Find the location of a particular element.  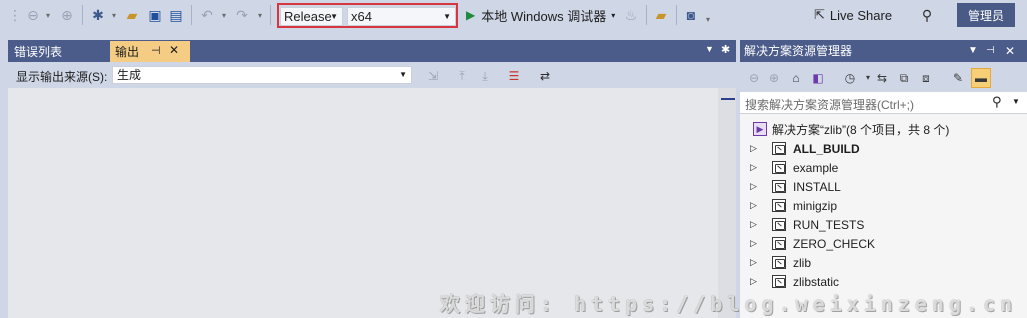

tree-item-all-build: ▷ ALL_BUILD is located at coordinates (883, 148).